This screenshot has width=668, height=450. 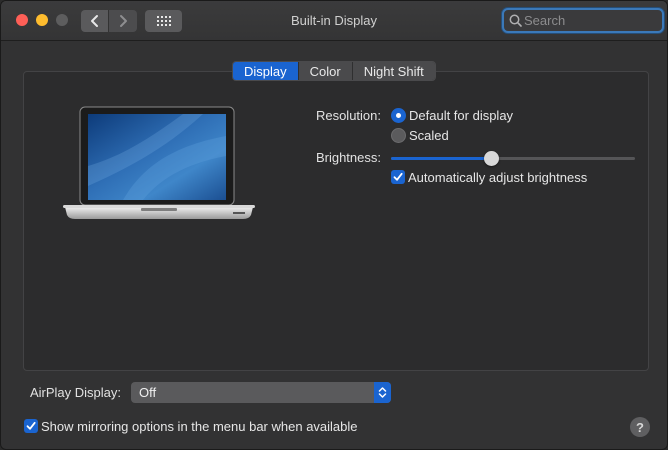 I want to click on tab-color: Color, so click(x=325, y=71).